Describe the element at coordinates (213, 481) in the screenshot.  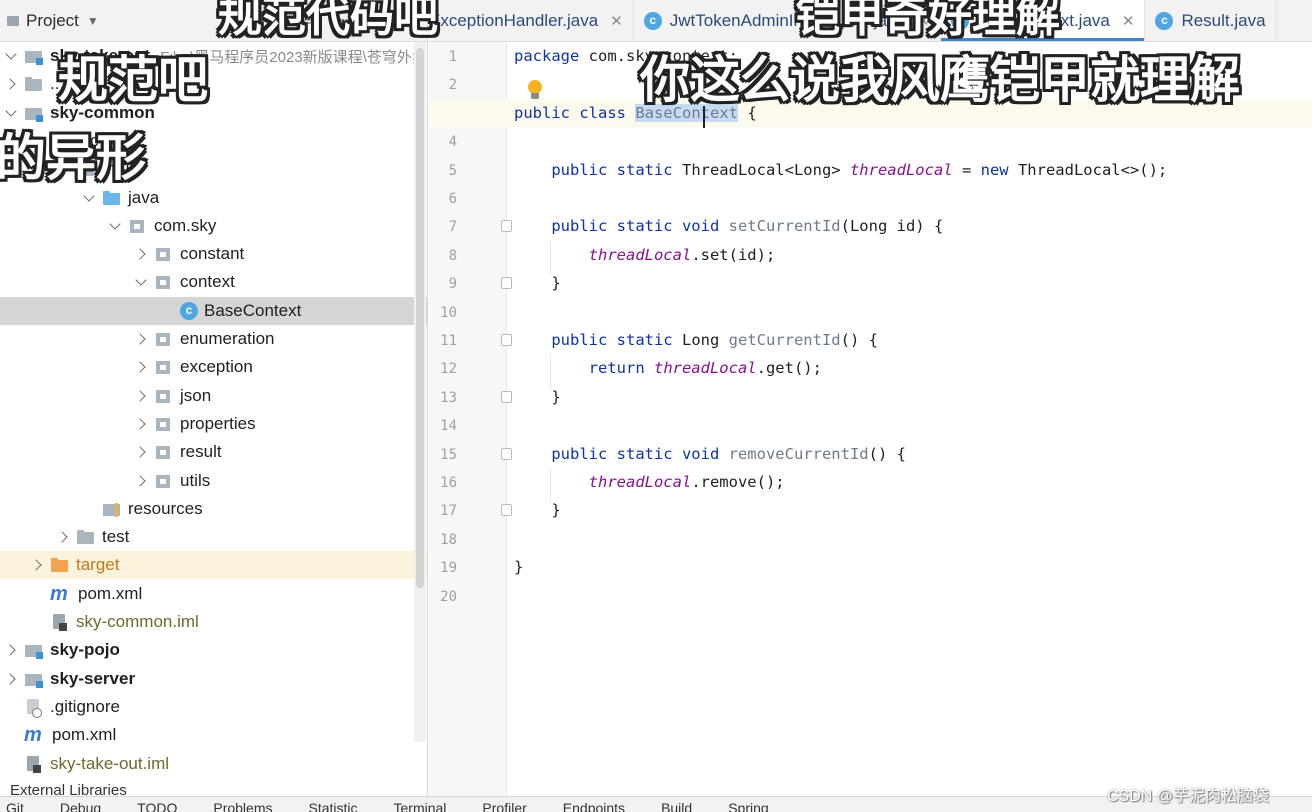
I see `tree-item-utils: utils` at that location.